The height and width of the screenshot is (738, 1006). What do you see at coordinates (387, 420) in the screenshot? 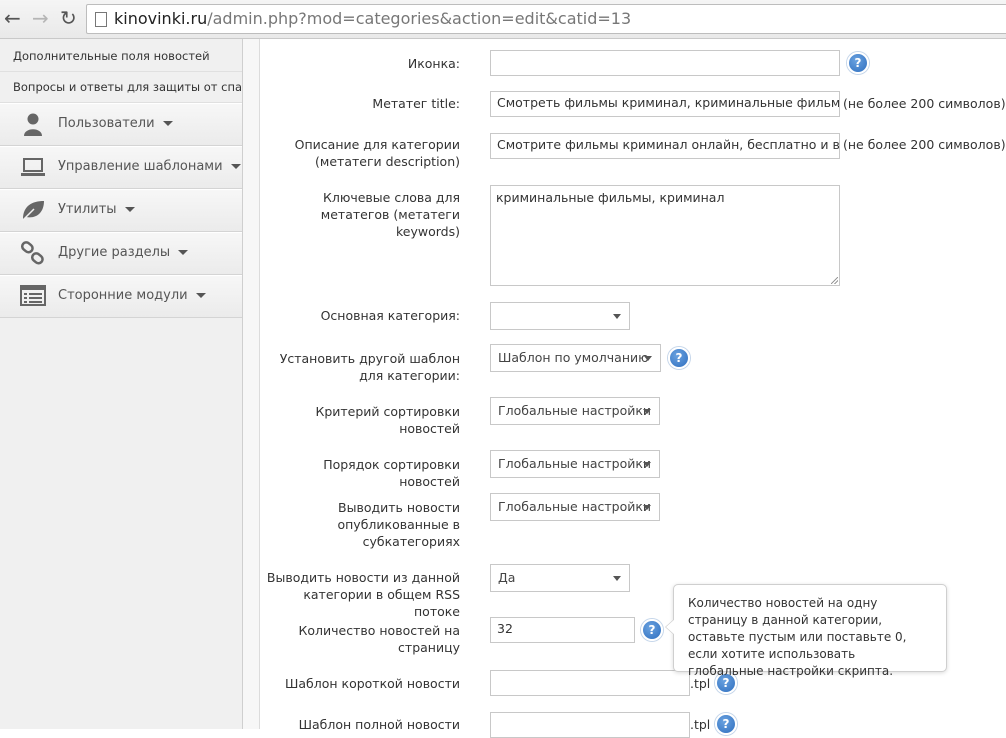
I see `sort-criterion-label: Критерий сортировки новостей` at bounding box center [387, 420].